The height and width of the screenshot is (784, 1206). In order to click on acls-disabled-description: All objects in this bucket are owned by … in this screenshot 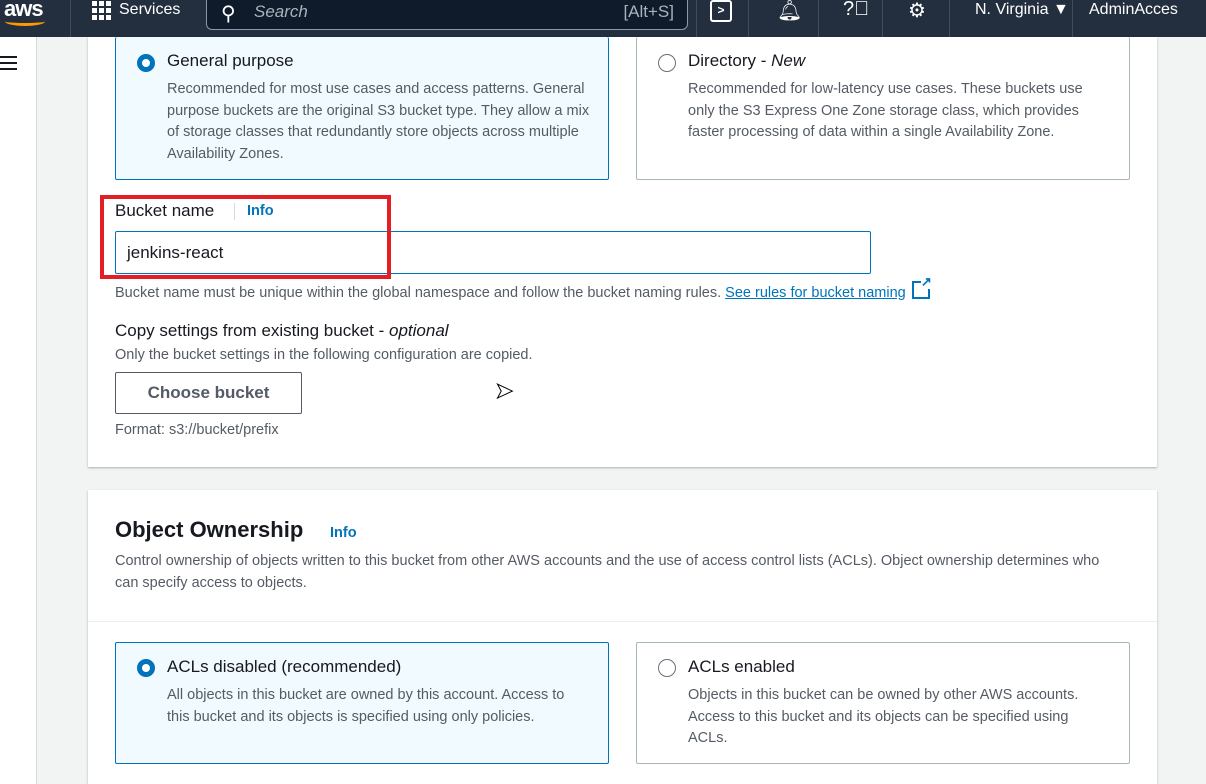, I will do `click(366, 706)`.